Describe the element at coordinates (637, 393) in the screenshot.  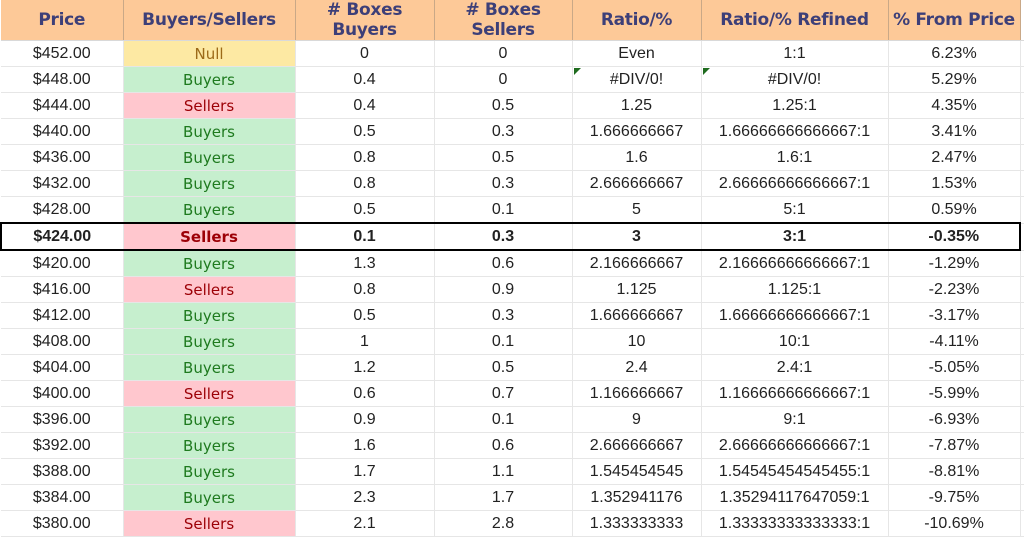
I see `cell-ratio: 1.166666667` at that location.